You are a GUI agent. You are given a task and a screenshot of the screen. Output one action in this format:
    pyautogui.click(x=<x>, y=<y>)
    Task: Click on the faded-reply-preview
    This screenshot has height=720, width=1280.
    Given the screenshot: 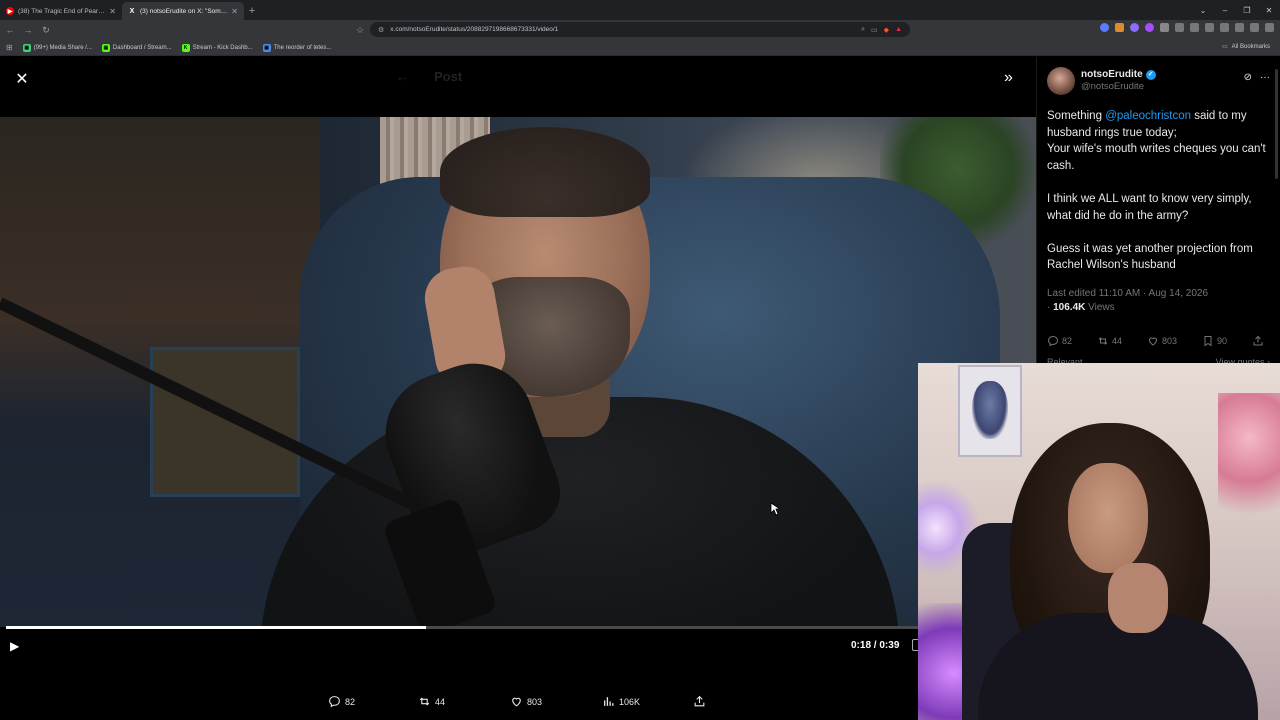 What is the action you would take?
    pyautogui.click(x=560, y=681)
    